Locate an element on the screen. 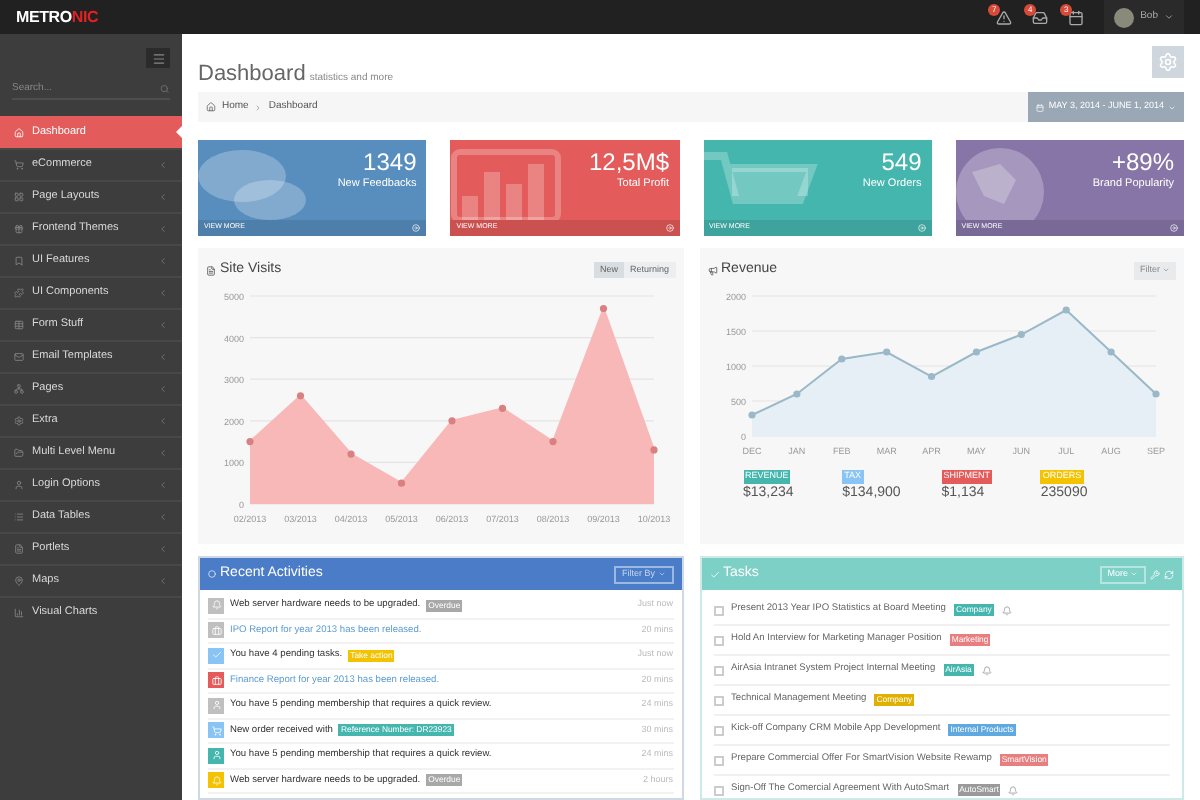 The image size is (1200, 800). wrench-icon is located at coordinates (1155, 574).